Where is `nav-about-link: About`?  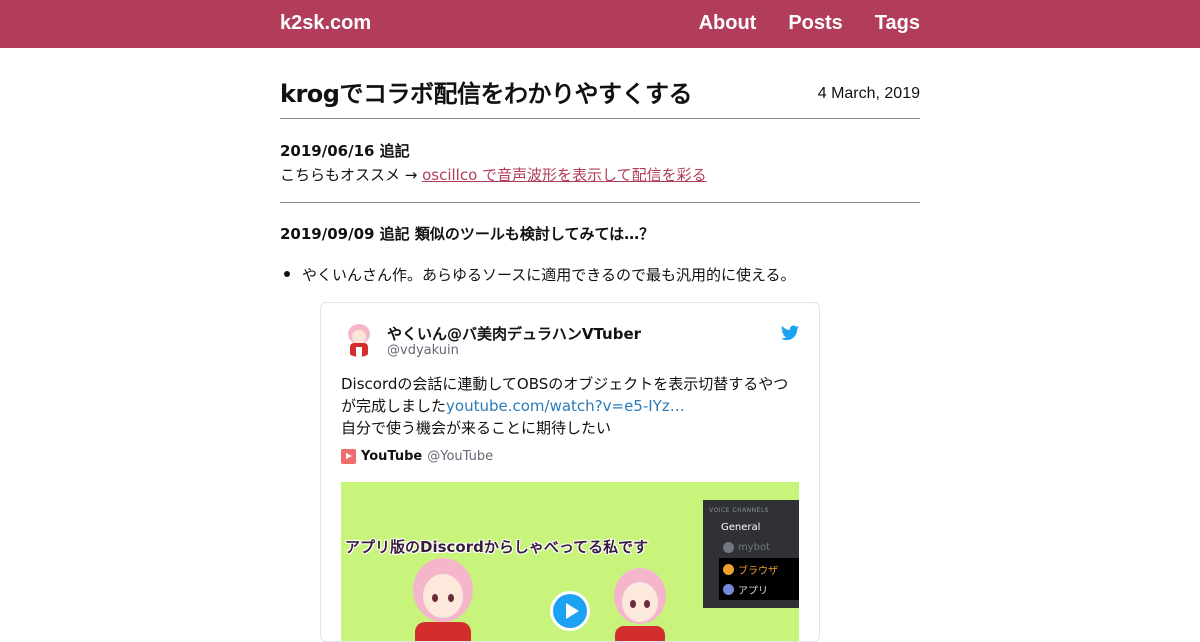
nav-about-link: About is located at coordinates (728, 23).